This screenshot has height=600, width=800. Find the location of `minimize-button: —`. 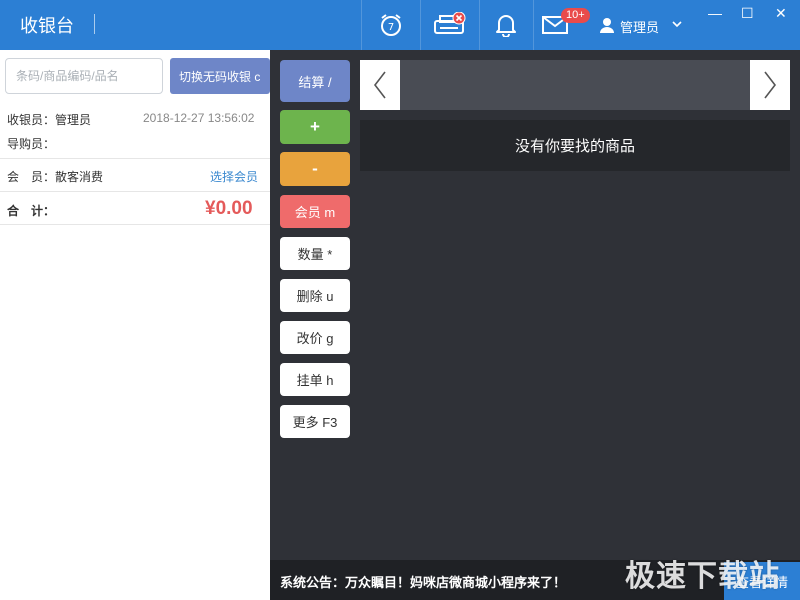

minimize-button: — is located at coordinates (715, 13).